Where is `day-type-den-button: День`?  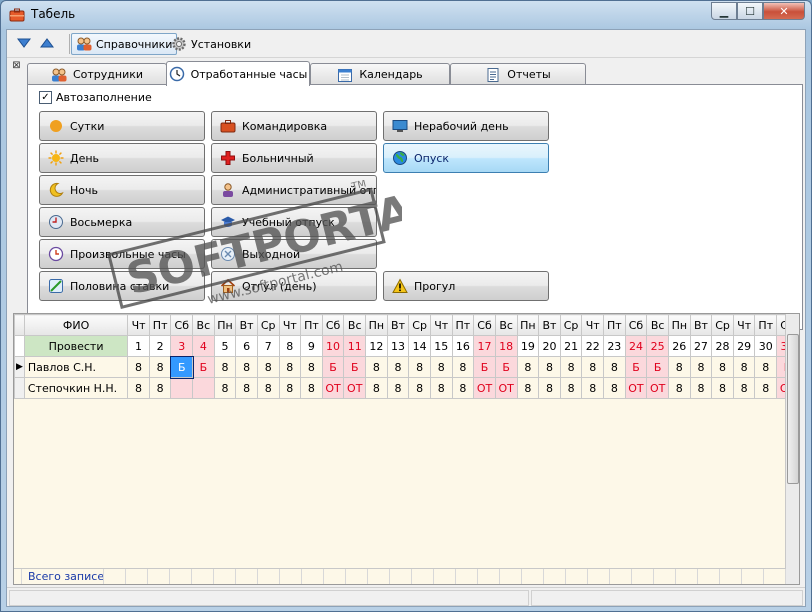 day-type-den-button: День is located at coordinates (122, 158).